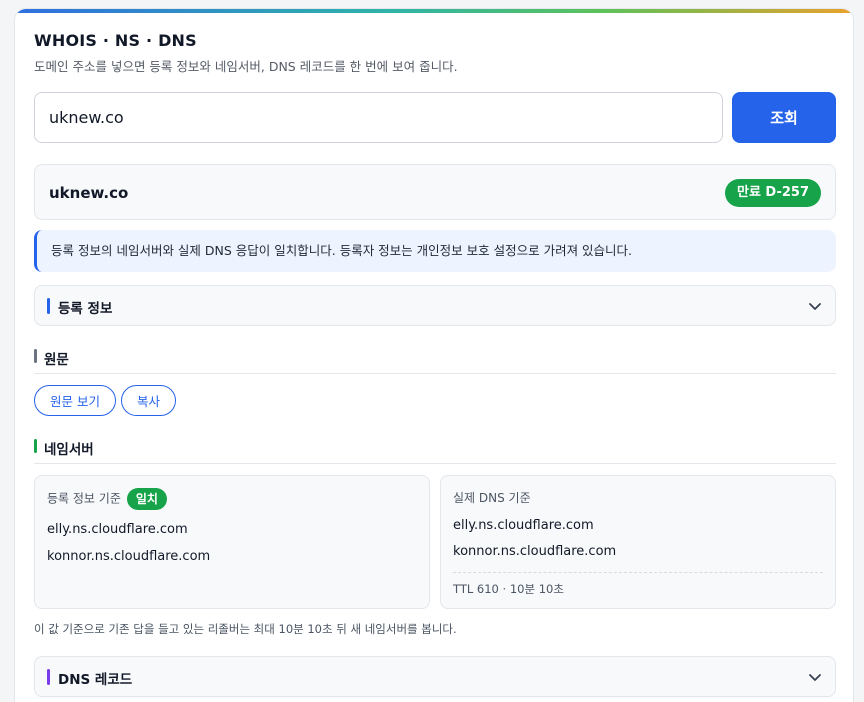 Image resolution: width=864 pixels, height=702 pixels. I want to click on expiry-badge: 만료 D-257, so click(772, 193).